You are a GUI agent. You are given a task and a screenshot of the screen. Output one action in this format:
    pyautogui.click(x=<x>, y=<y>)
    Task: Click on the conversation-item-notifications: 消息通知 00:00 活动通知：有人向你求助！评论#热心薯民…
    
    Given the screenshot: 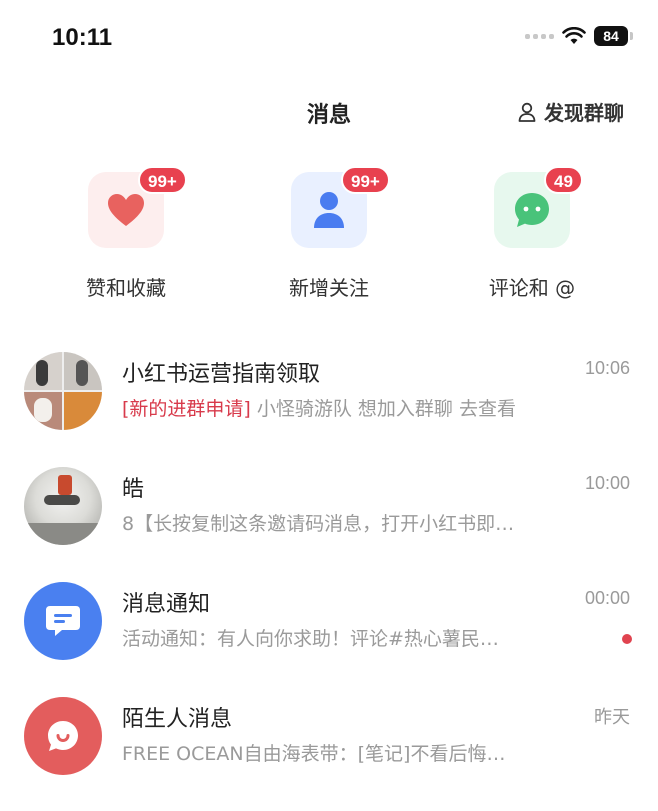 What is the action you would take?
    pyautogui.click(x=329, y=639)
    